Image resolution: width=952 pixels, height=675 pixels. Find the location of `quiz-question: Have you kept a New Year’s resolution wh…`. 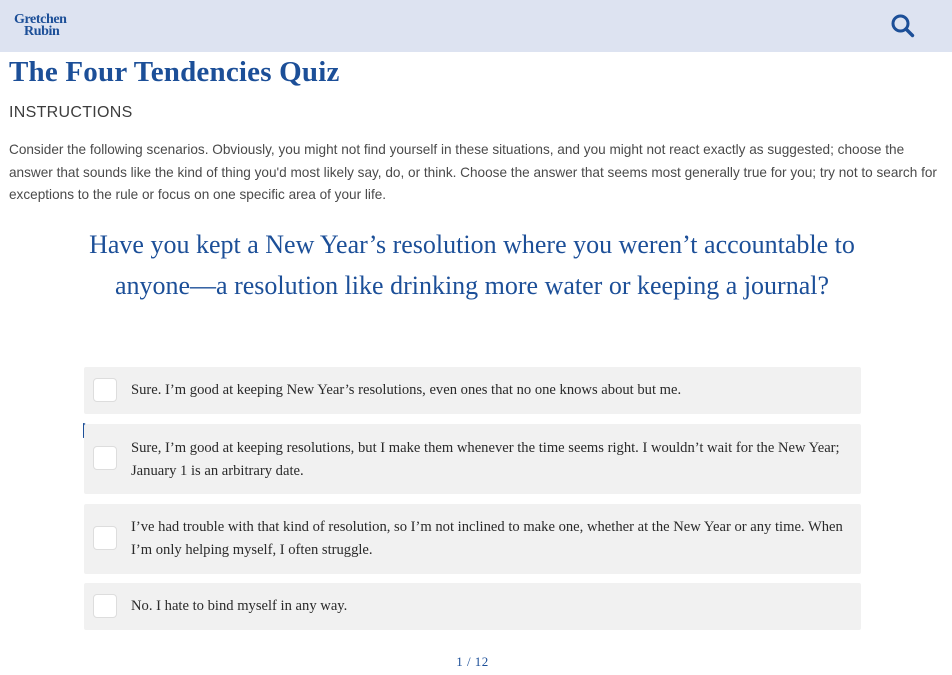

quiz-question: Have you kept a New Year’s resolution wh… is located at coordinates (472, 265).